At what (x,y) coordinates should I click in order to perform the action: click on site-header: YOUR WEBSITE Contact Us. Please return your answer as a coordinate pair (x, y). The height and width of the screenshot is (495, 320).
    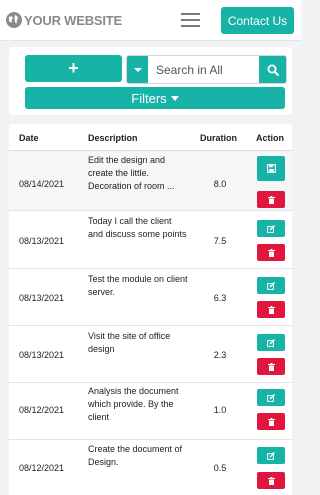
    Looking at the image, I should click on (150, 20).